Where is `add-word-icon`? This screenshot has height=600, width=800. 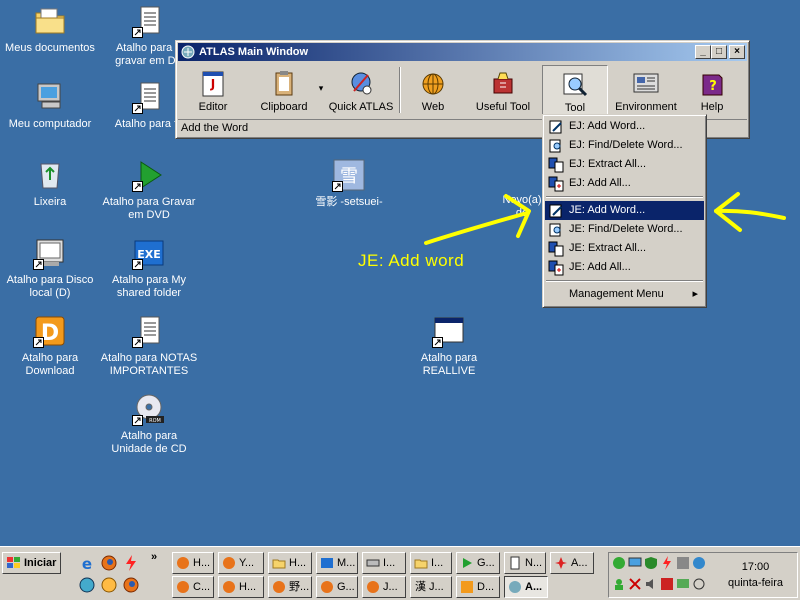
add-word-icon is located at coordinates (556, 127).